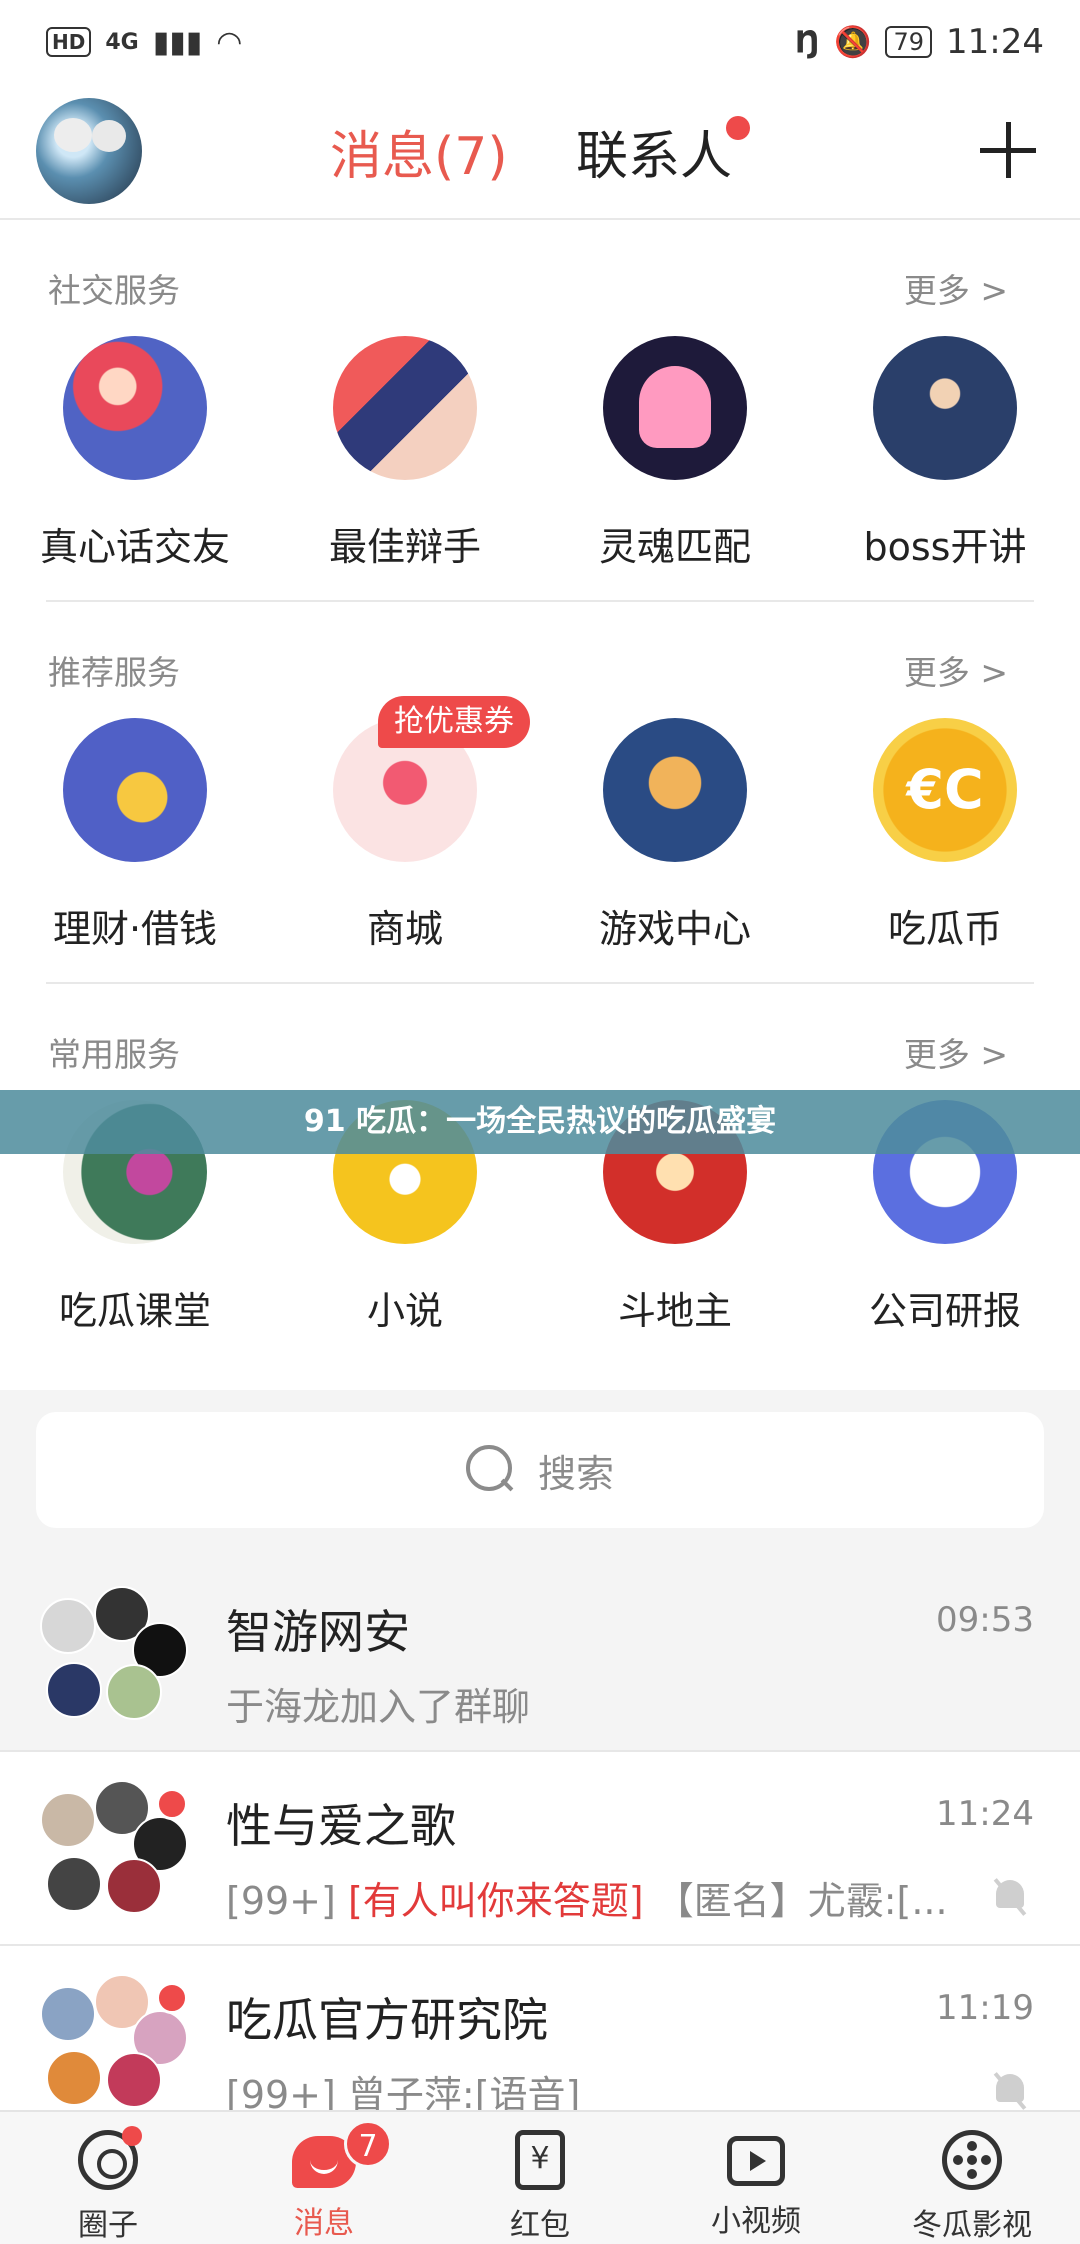 The image size is (1080, 2244). I want to click on service-best-debater: 最佳辩手, so click(405, 453).